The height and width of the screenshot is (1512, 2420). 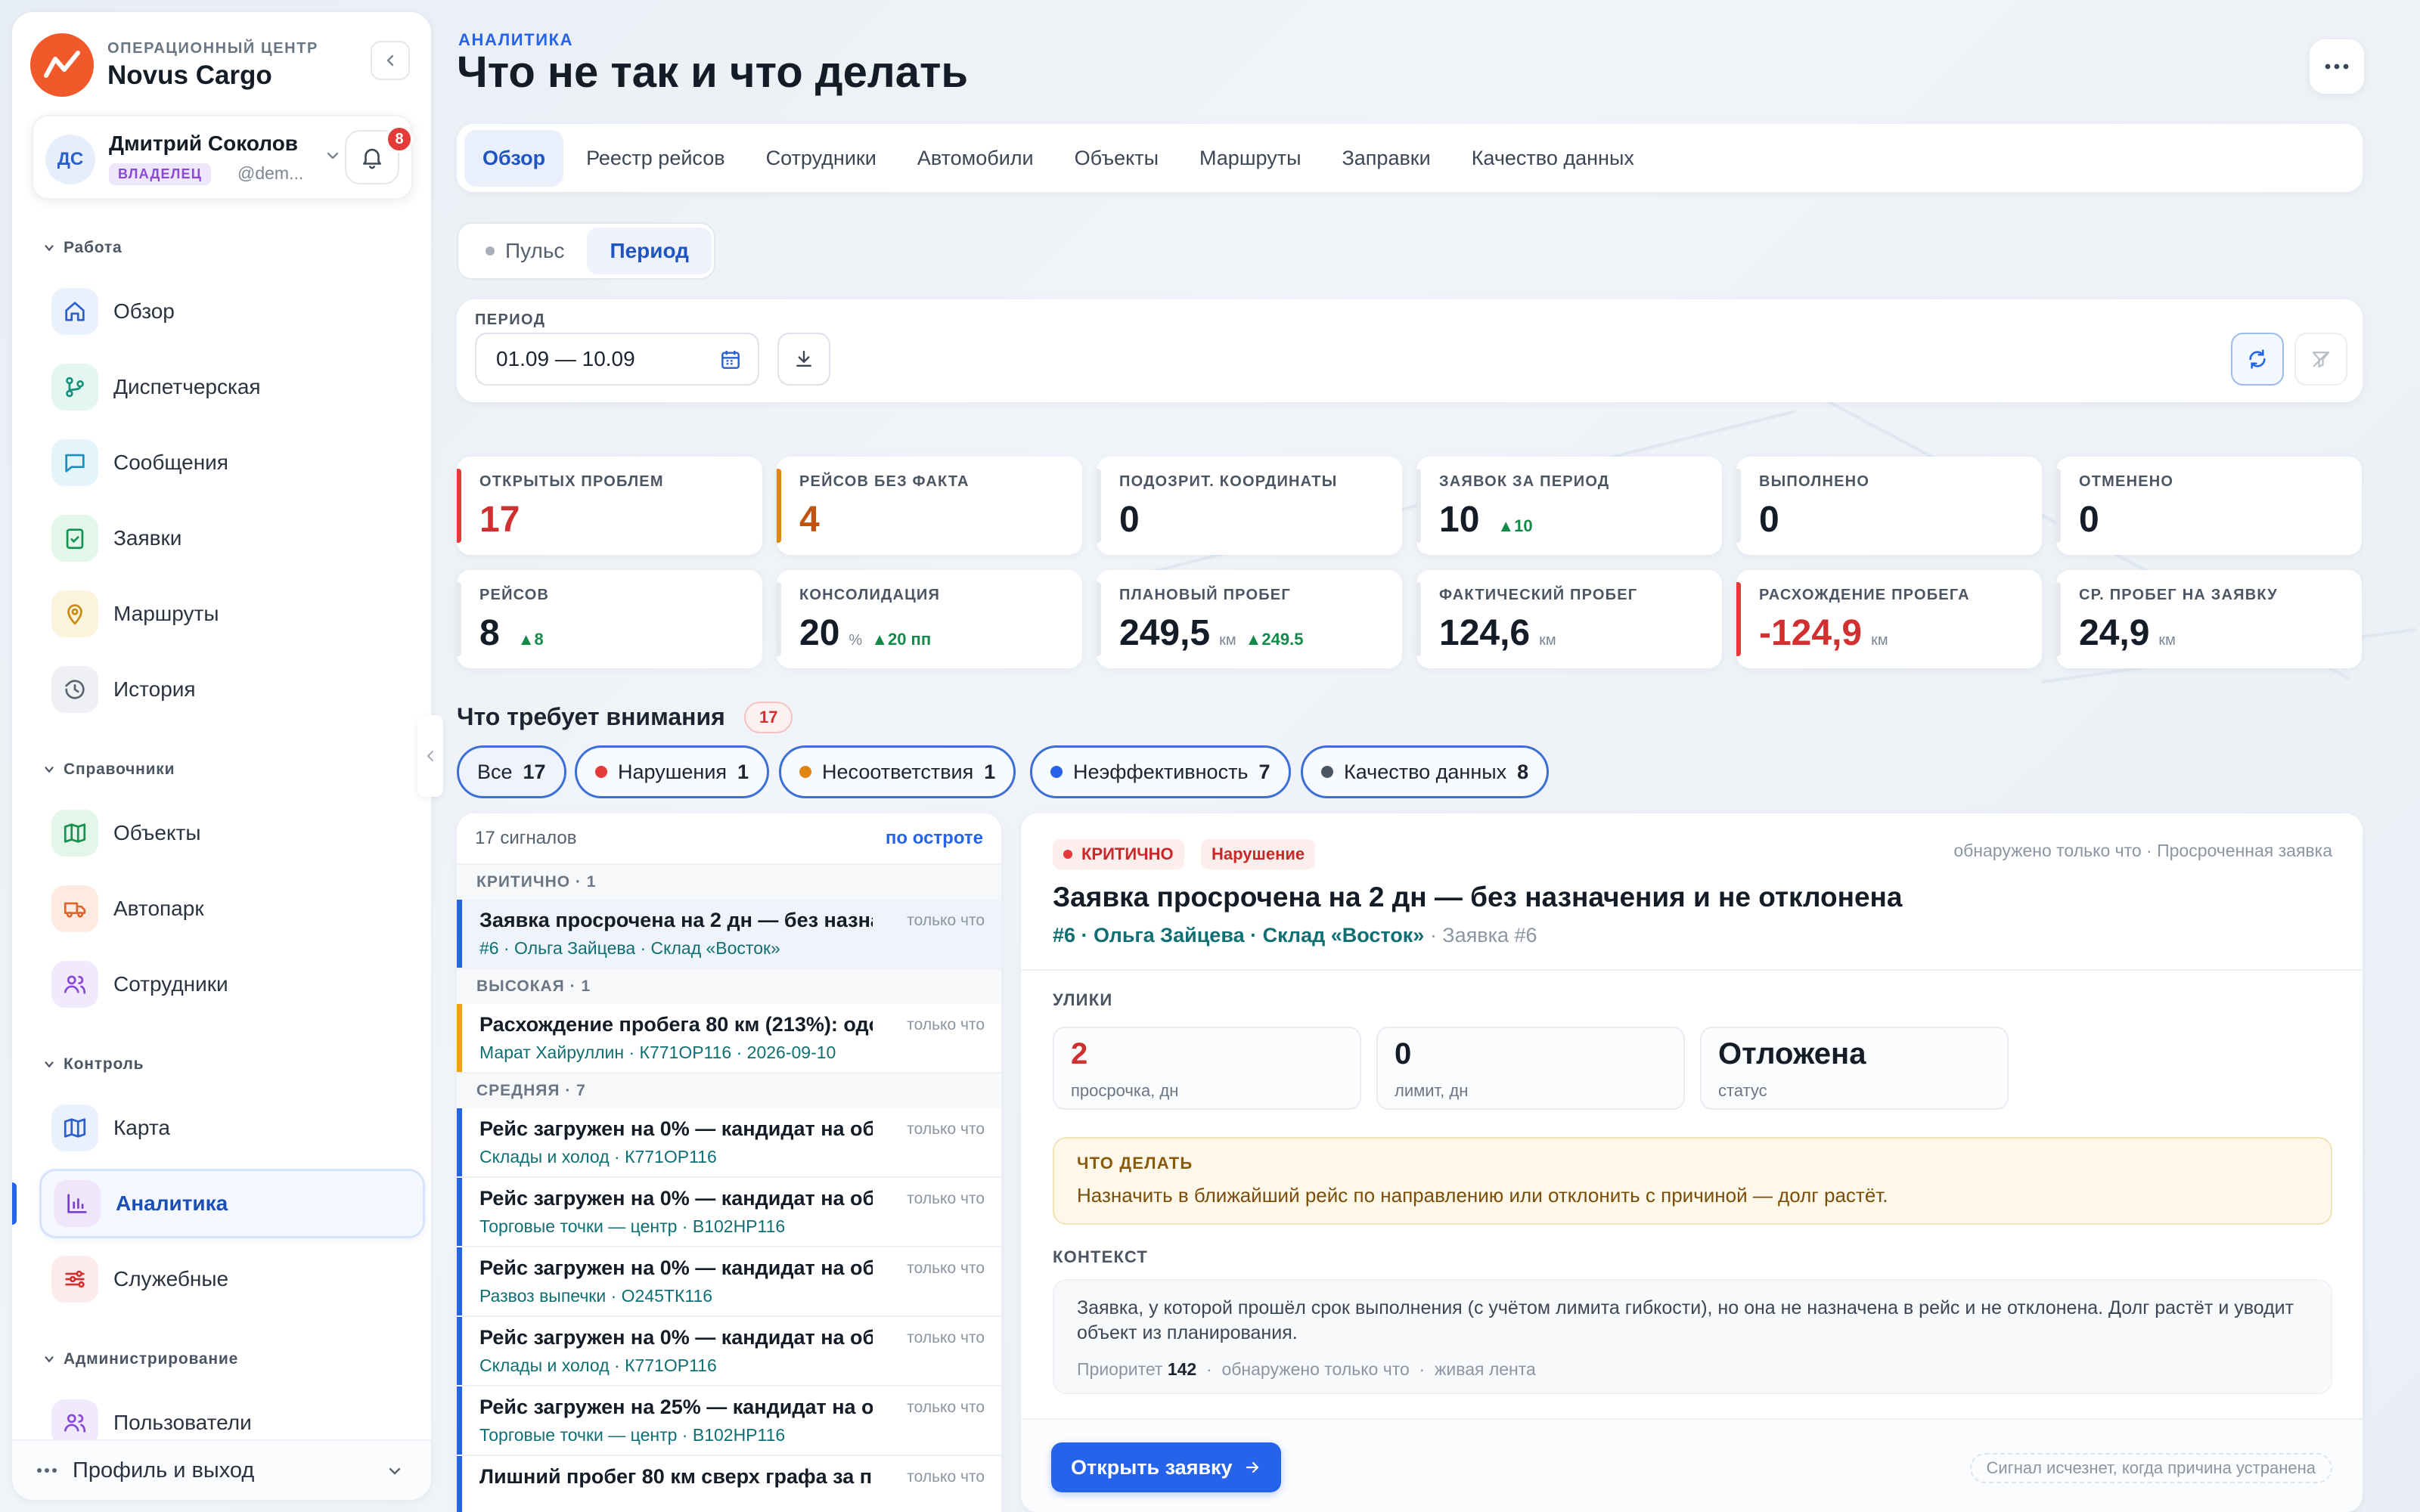 What do you see at coordinates (160, 174) in the screenshot?
I see `user-role-badge: ВЛАДЕЛЕЦ` at bounding box center [160, 174].